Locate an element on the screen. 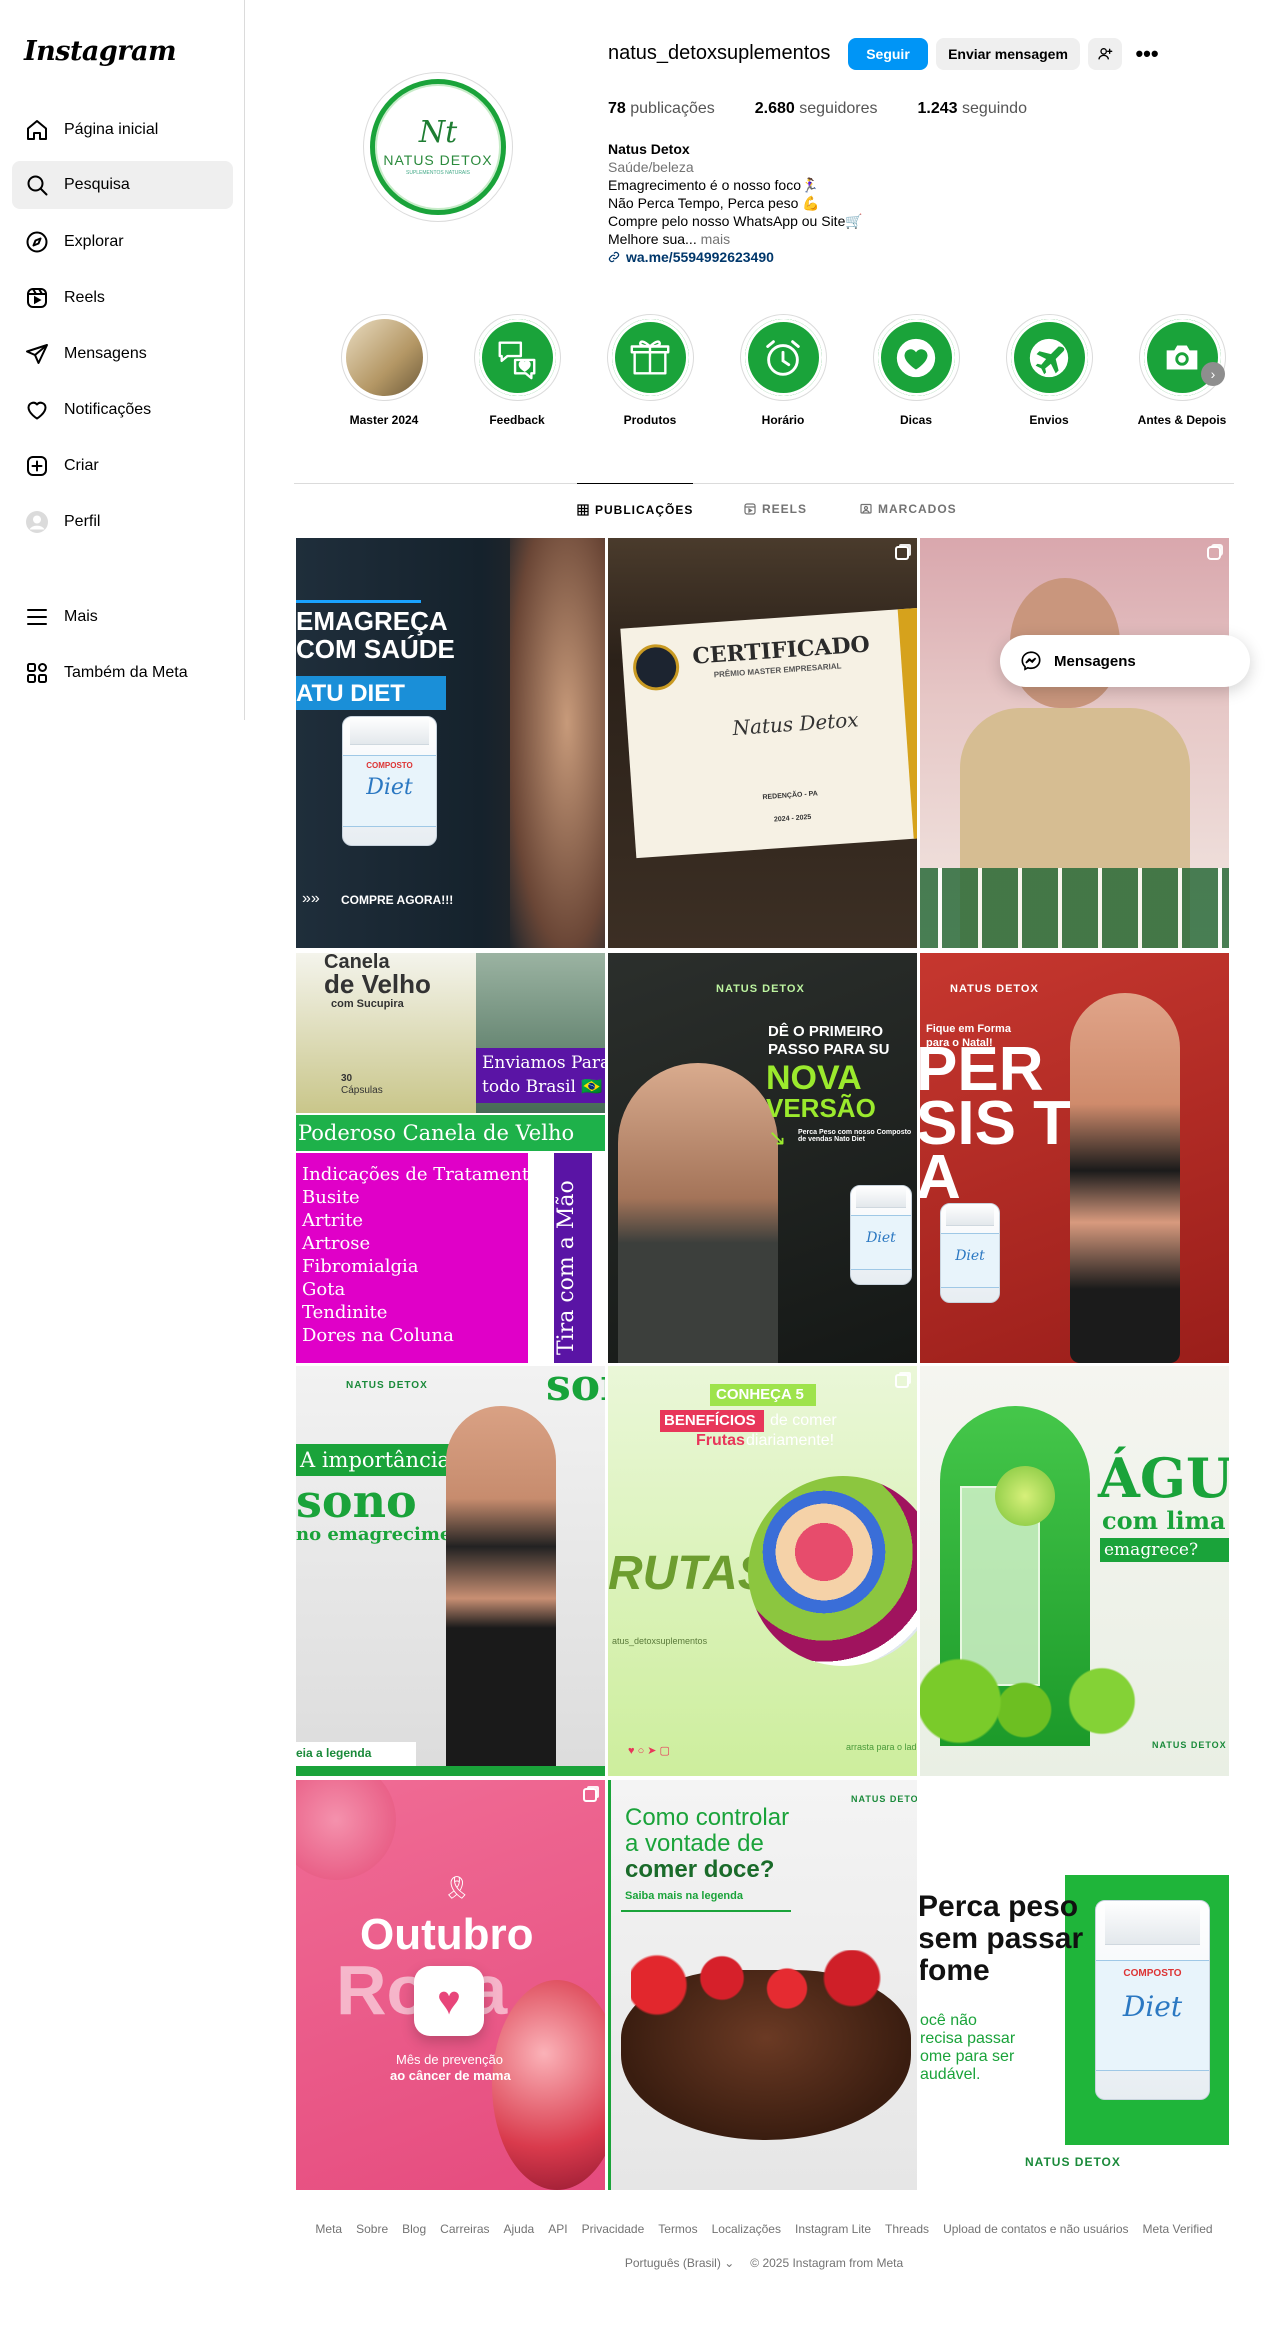  camera-icon is located at coordinates (1182, 357).